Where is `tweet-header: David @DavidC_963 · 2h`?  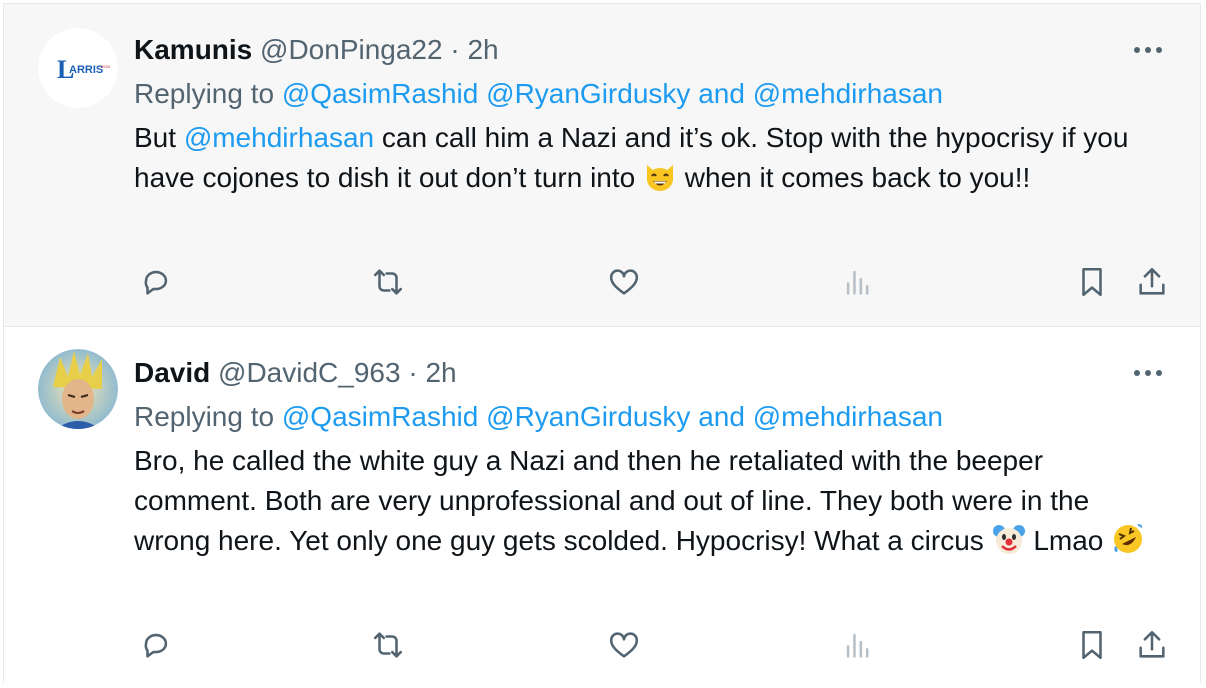
tweet-header: David @DavidC_963 · 2h is located at coordinates (652, 373).